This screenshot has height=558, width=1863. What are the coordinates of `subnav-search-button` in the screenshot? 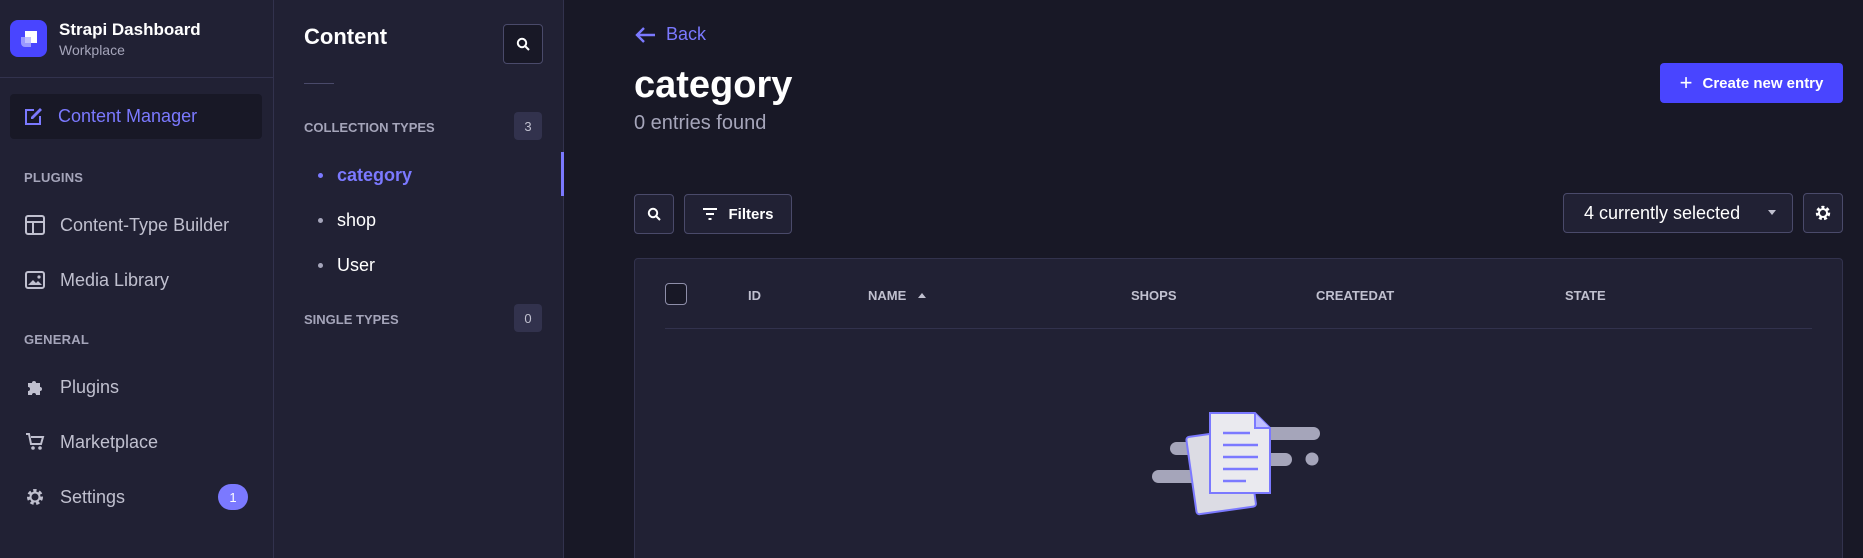 It's located at (523, 44).